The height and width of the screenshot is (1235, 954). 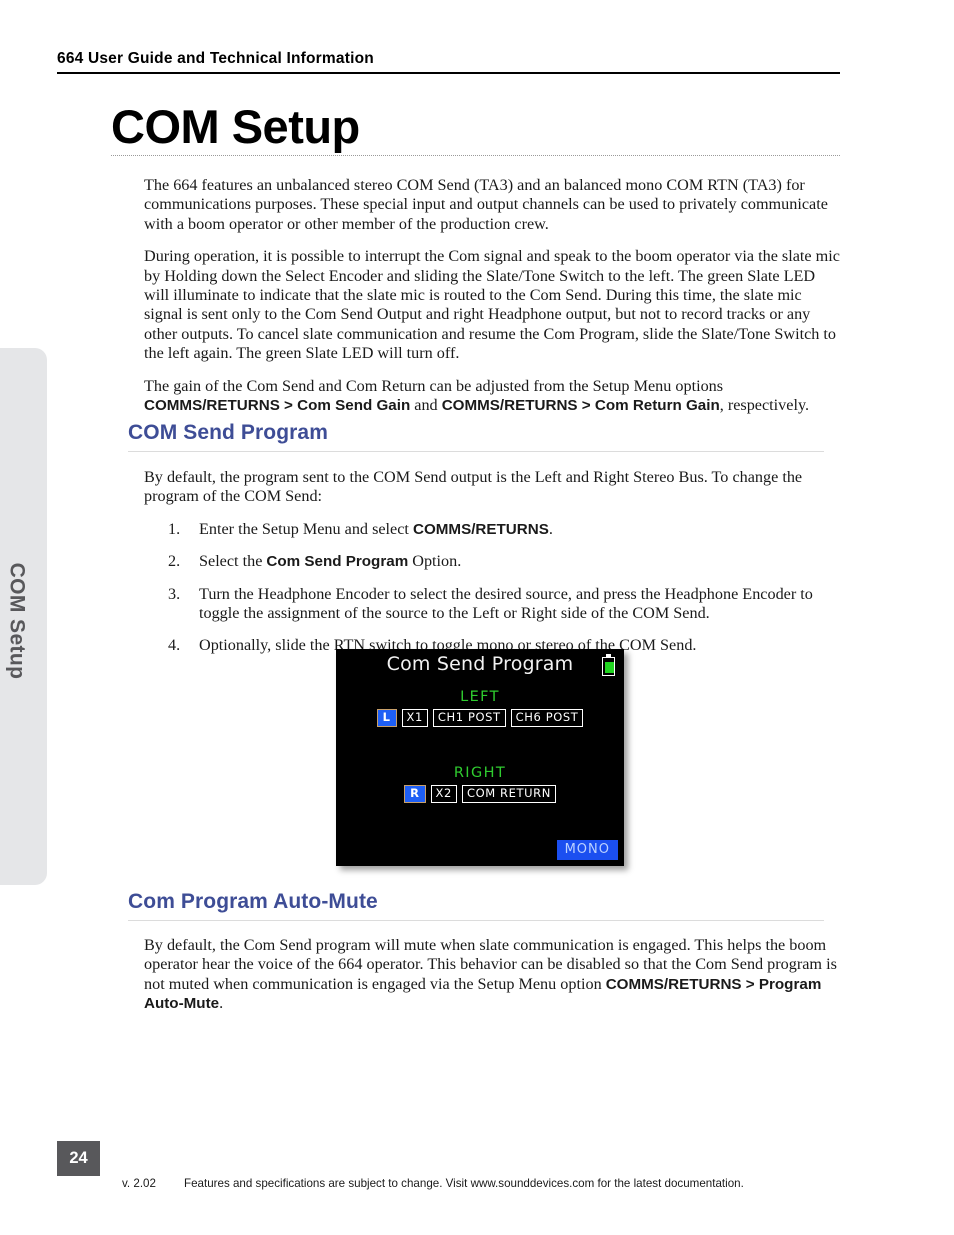 I want to click on lcd-chip-left-ch1-post: CH1 POST, so click(x=469, y=718).